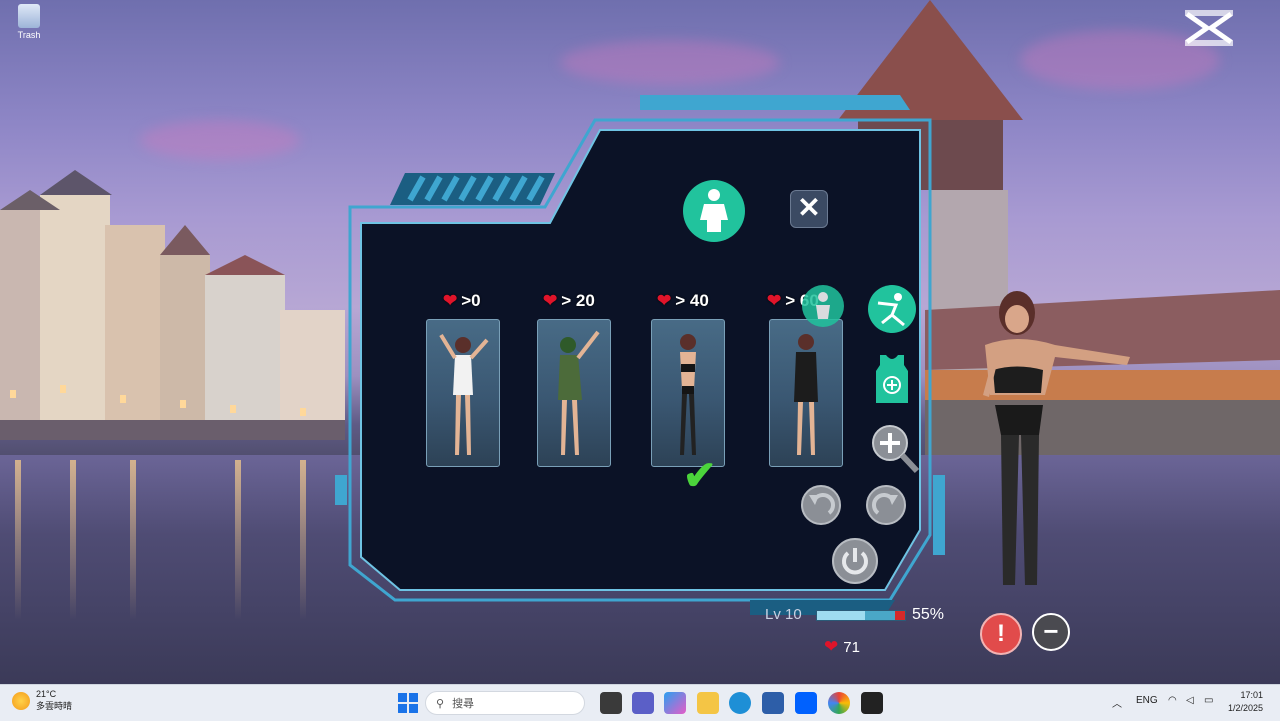  Describe the element at coordinates (1208, 700) in the screenshot. I see `battery-icon: ▭` at that location.